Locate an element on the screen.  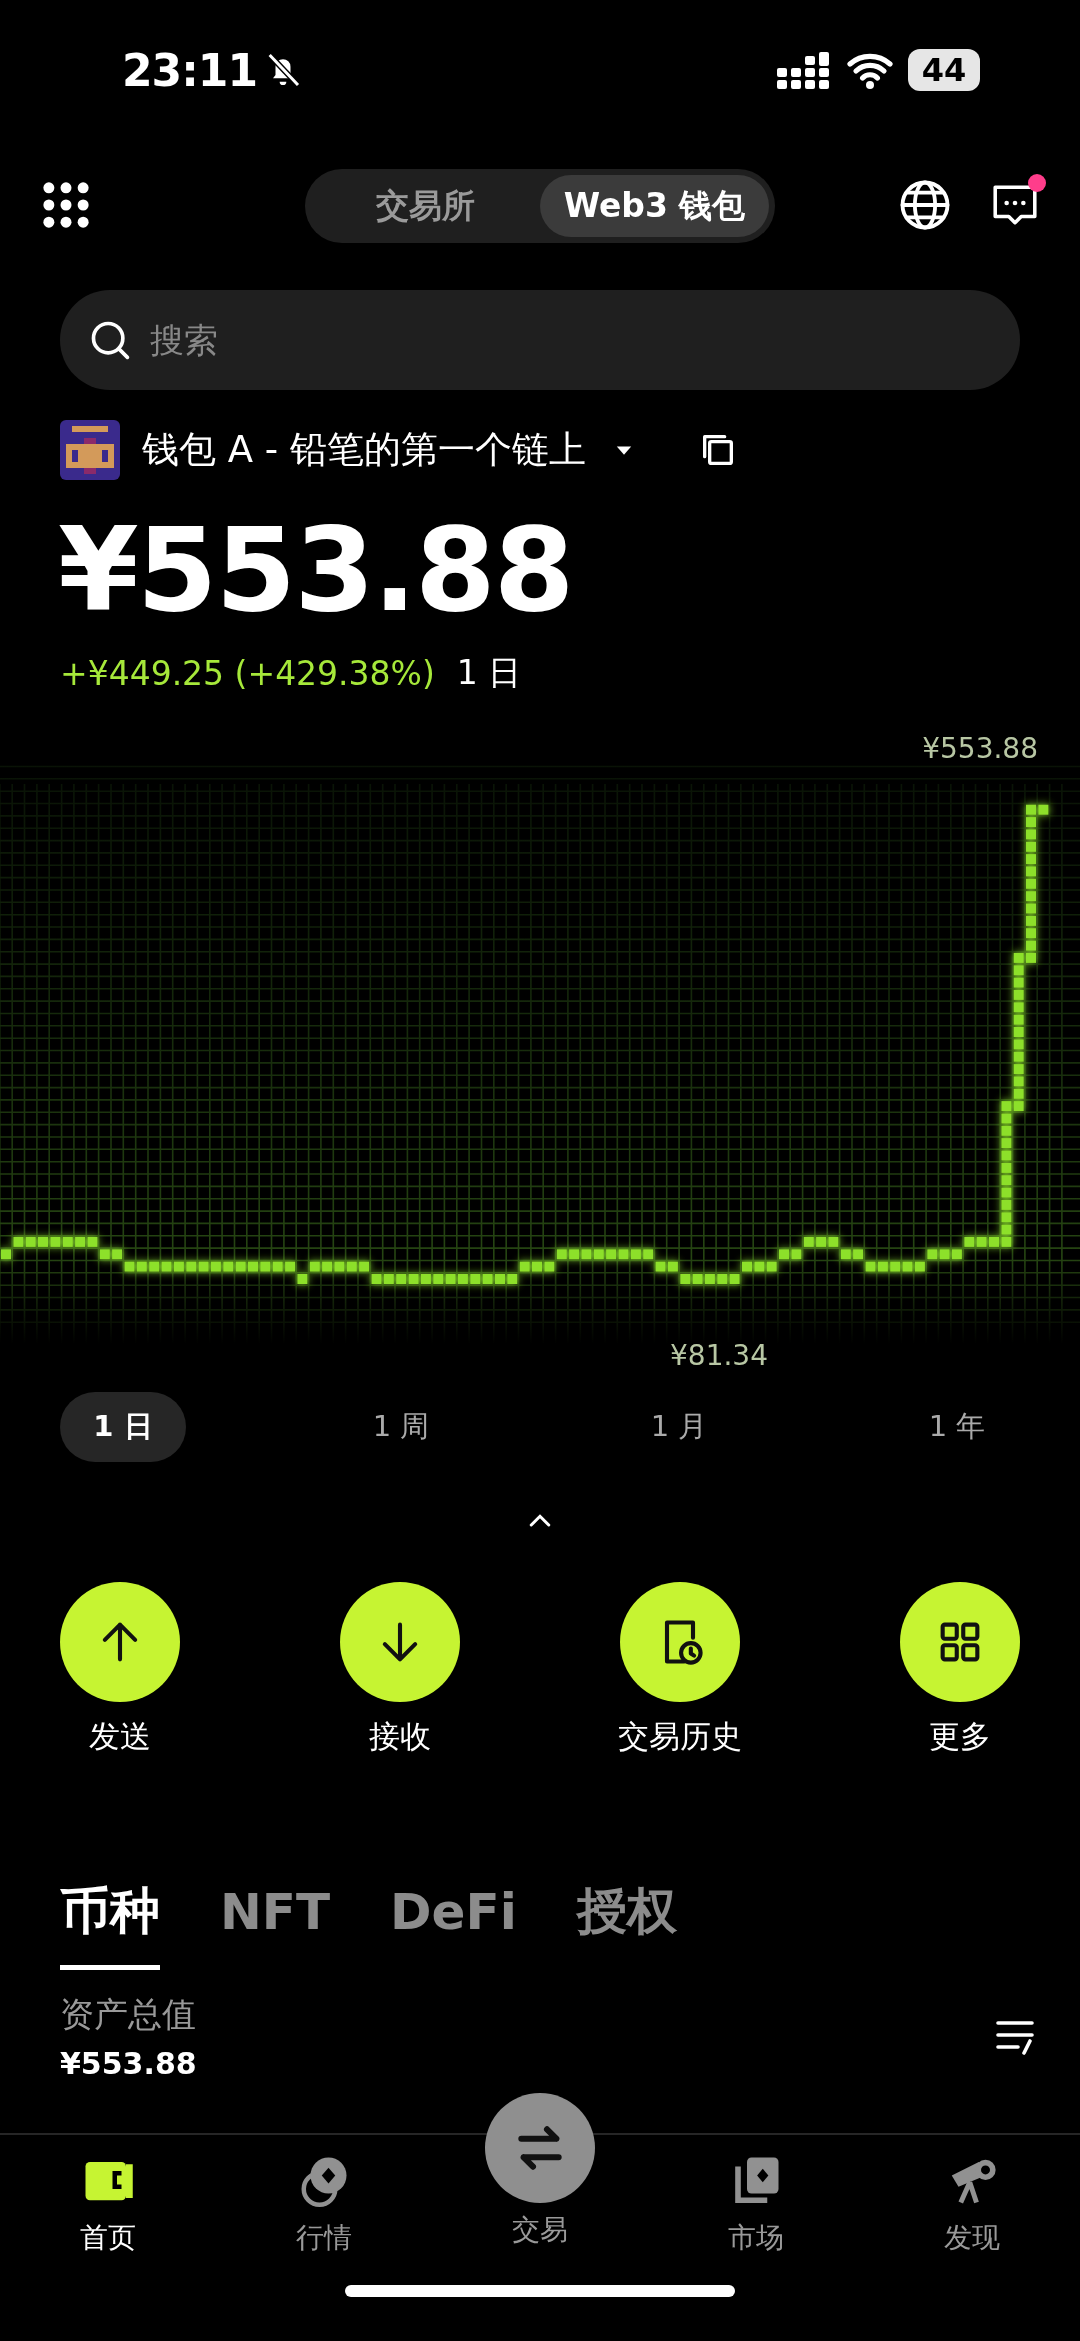
total-balance: ¥553.88 is located at coordinates (316, 570).